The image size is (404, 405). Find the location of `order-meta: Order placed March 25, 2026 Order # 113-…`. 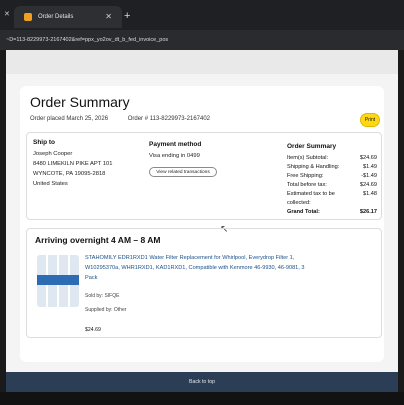

order-meta: Order placed March 25, 2026 Order # 113-… is located at coordinates (129, 119).